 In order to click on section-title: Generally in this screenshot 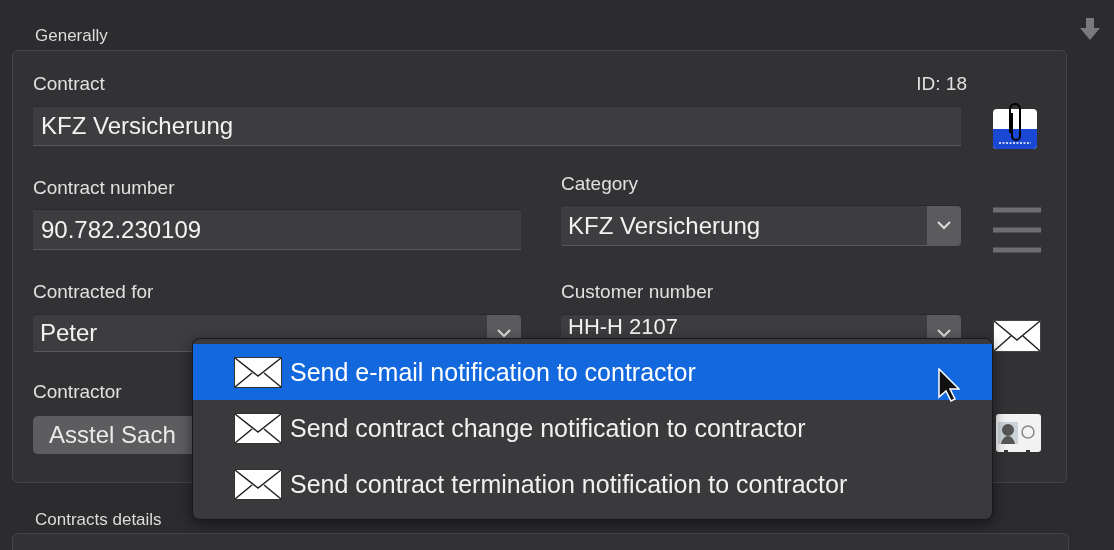, I will do `click(71, 36)`.